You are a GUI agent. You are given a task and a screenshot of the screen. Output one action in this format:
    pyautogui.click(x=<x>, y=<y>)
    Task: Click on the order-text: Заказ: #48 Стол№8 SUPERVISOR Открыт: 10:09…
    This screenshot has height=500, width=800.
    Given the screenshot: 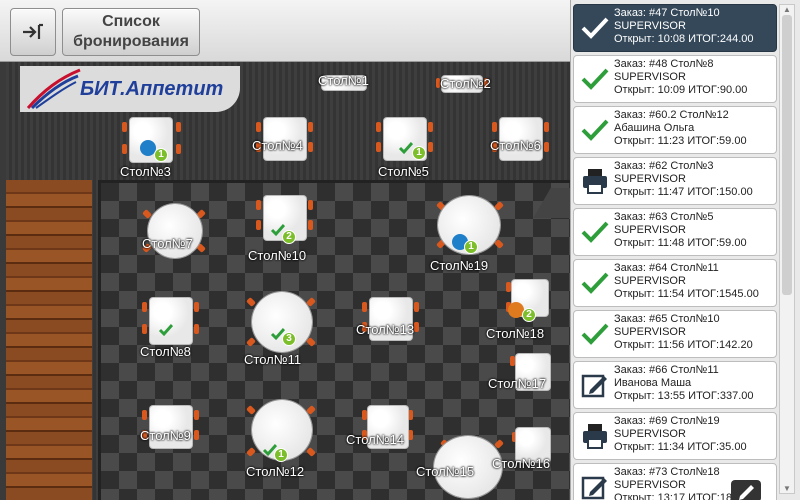 What is the action you would take?
    pyautogui.click(x=680, y=77)
    